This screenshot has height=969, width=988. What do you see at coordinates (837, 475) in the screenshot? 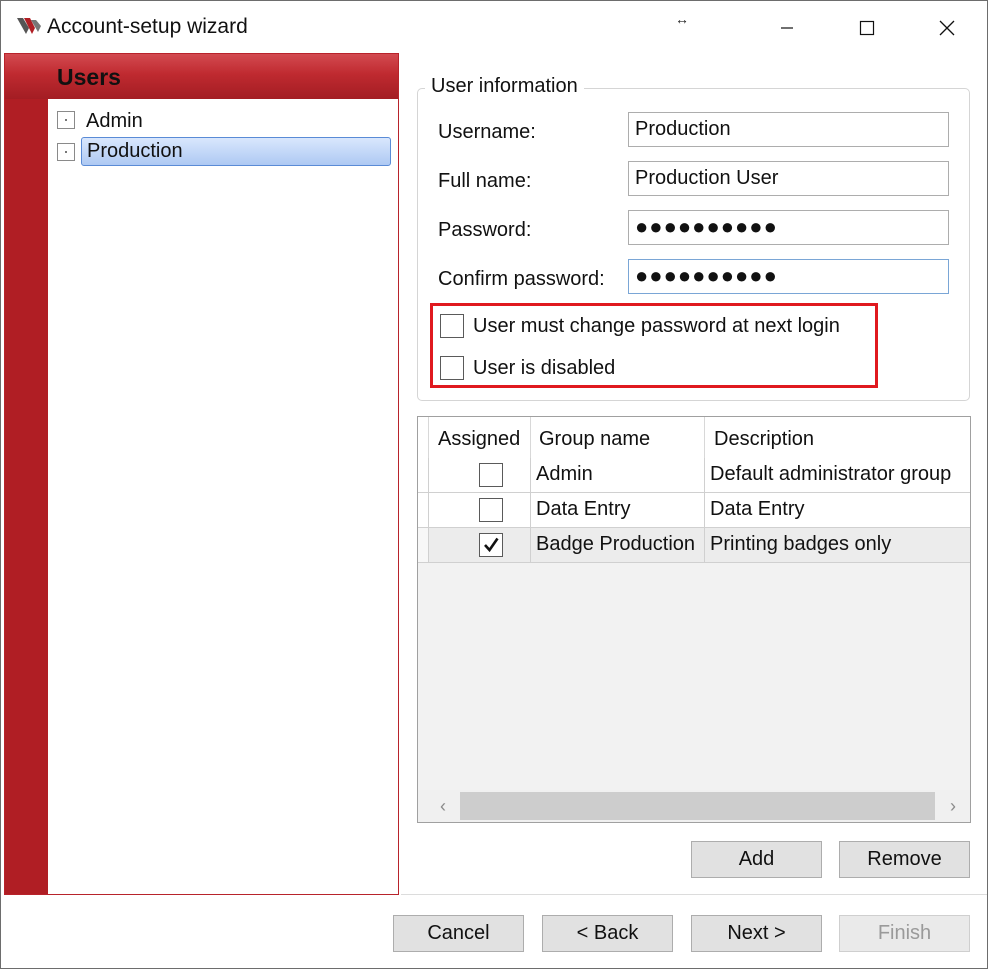
I see `description-cell: Default administrator group` at bounding box center [837, 475].